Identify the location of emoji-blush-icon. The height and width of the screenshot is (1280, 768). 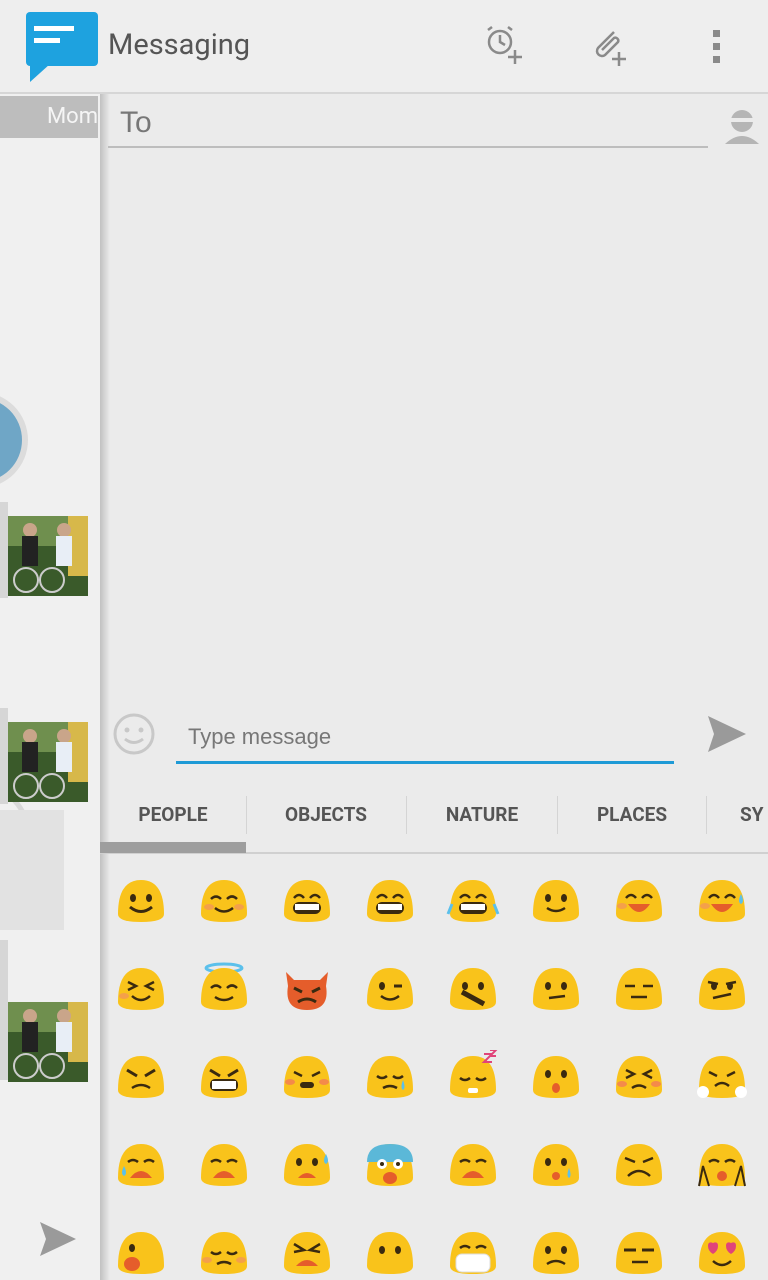
(224, 899).